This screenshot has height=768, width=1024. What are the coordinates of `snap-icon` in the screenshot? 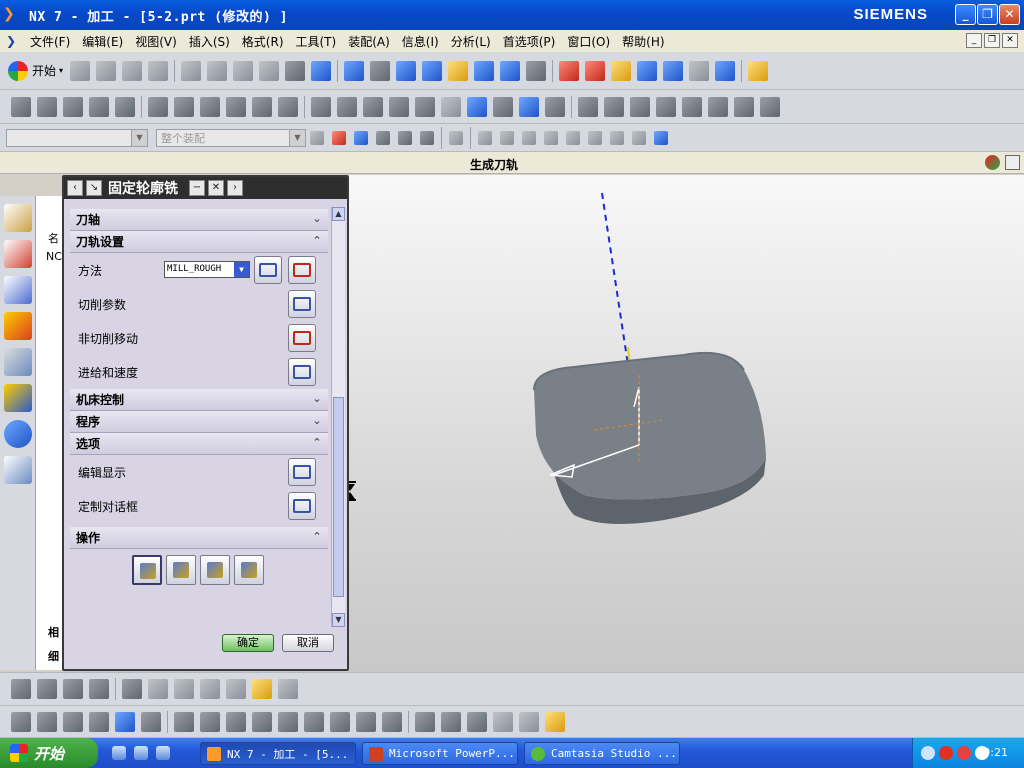 It's located at (621, 70).